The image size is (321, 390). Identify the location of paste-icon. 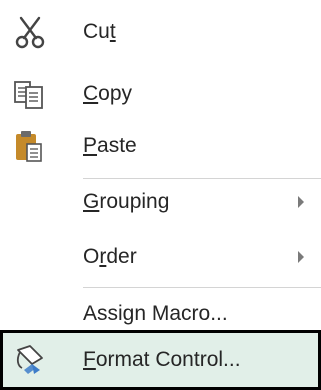
(30, 146).